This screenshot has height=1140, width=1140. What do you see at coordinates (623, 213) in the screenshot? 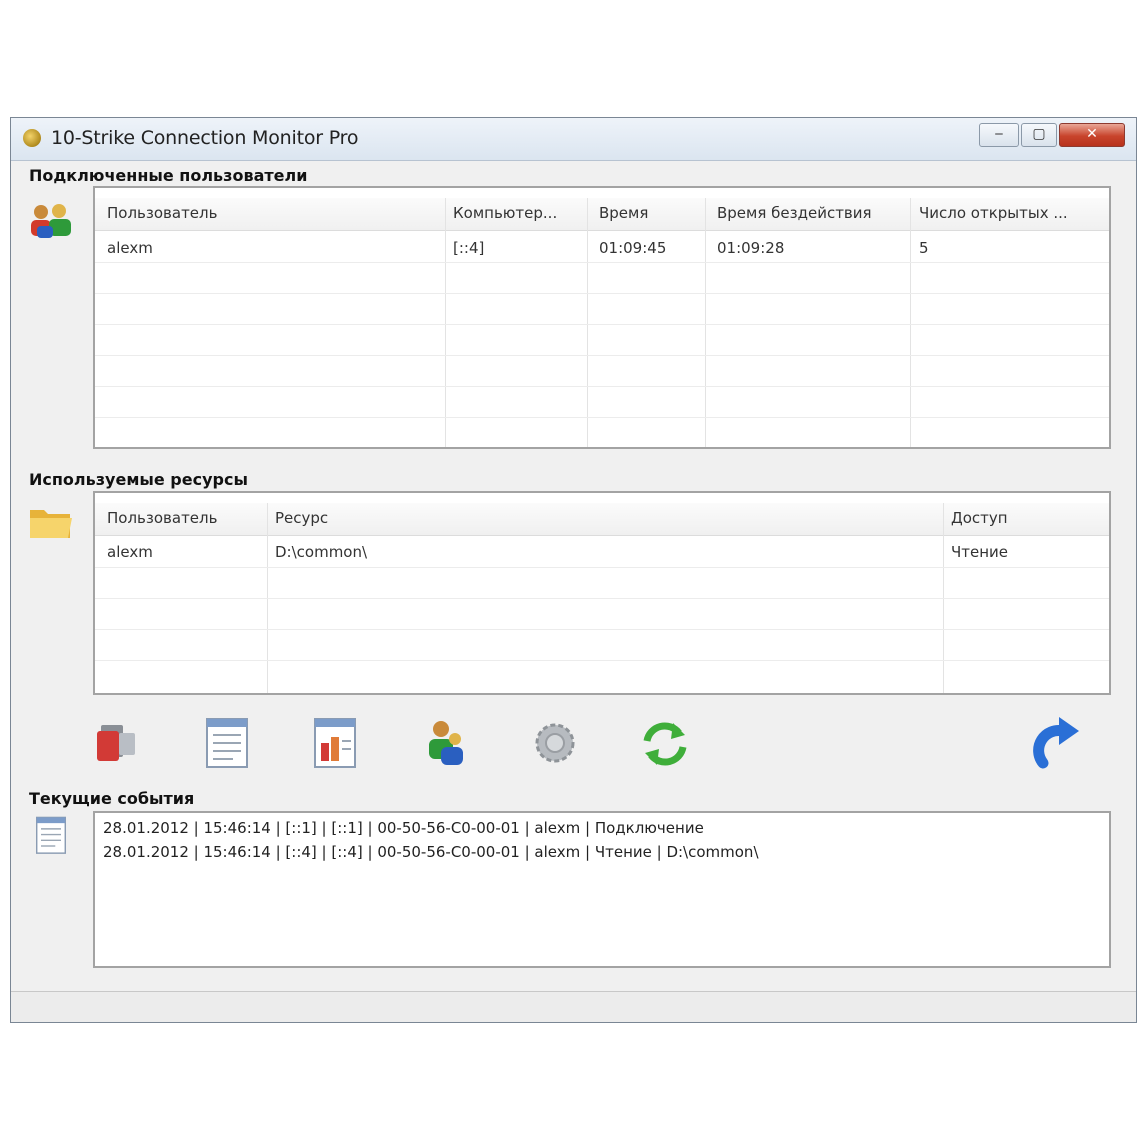
I see `column-header-time: Время` at bounding box center [623, 213].